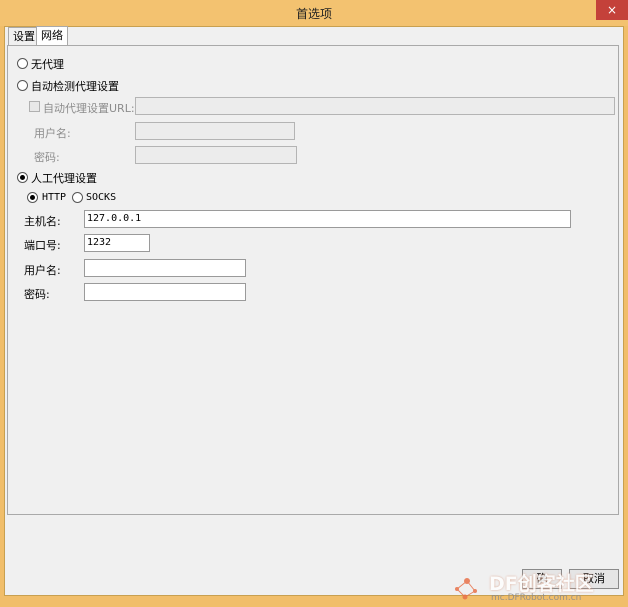 The width and height of the screenshot is (628, 607). I want to click on auto-detect-label: 自动检测代理设置, so click(75, 86).